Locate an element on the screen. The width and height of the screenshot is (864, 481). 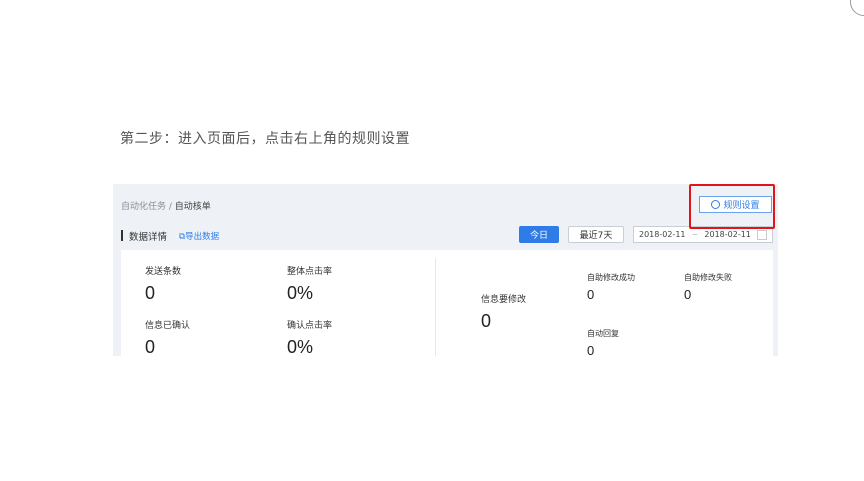
metric-auto-reply: 自动回复 0 is located at coordinates (603, 342).